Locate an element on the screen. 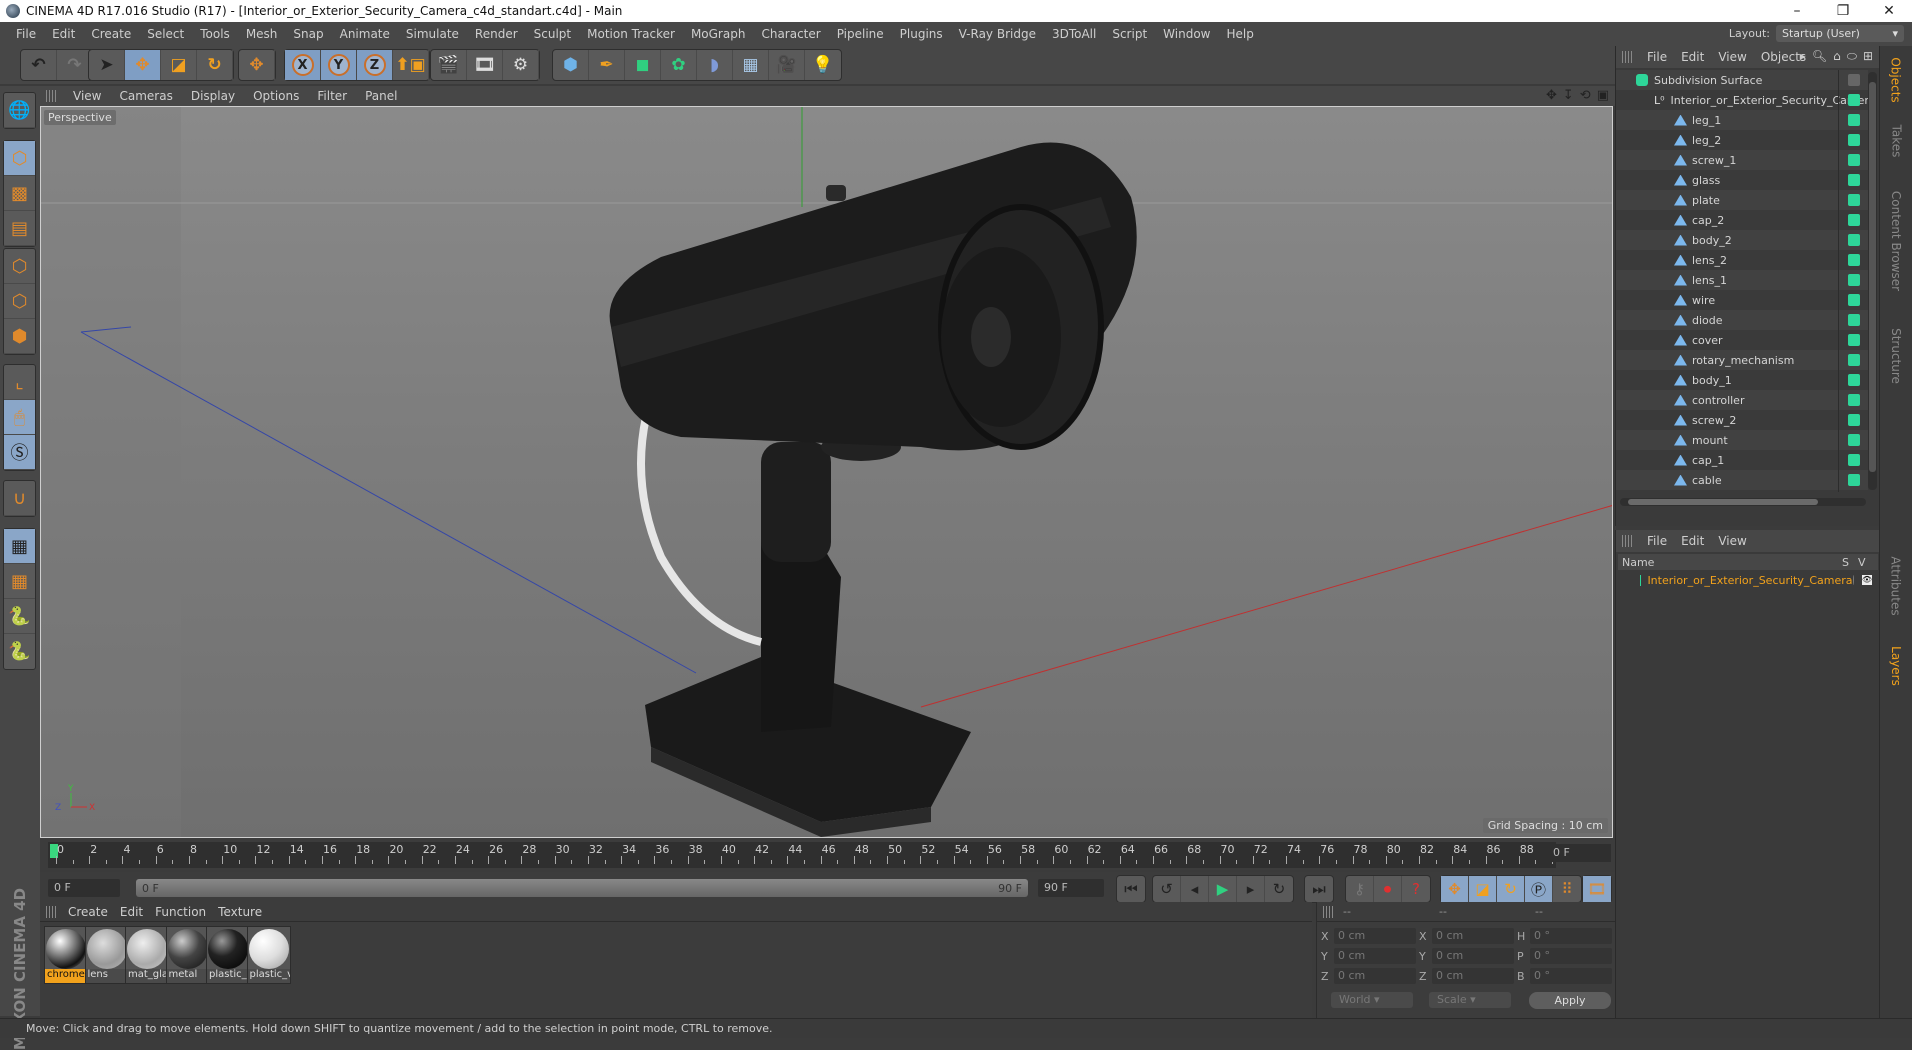 The height and width of the screenshot is (1050, 1912). object-vertical-scrollbar is located at coordinates (1872, 281).